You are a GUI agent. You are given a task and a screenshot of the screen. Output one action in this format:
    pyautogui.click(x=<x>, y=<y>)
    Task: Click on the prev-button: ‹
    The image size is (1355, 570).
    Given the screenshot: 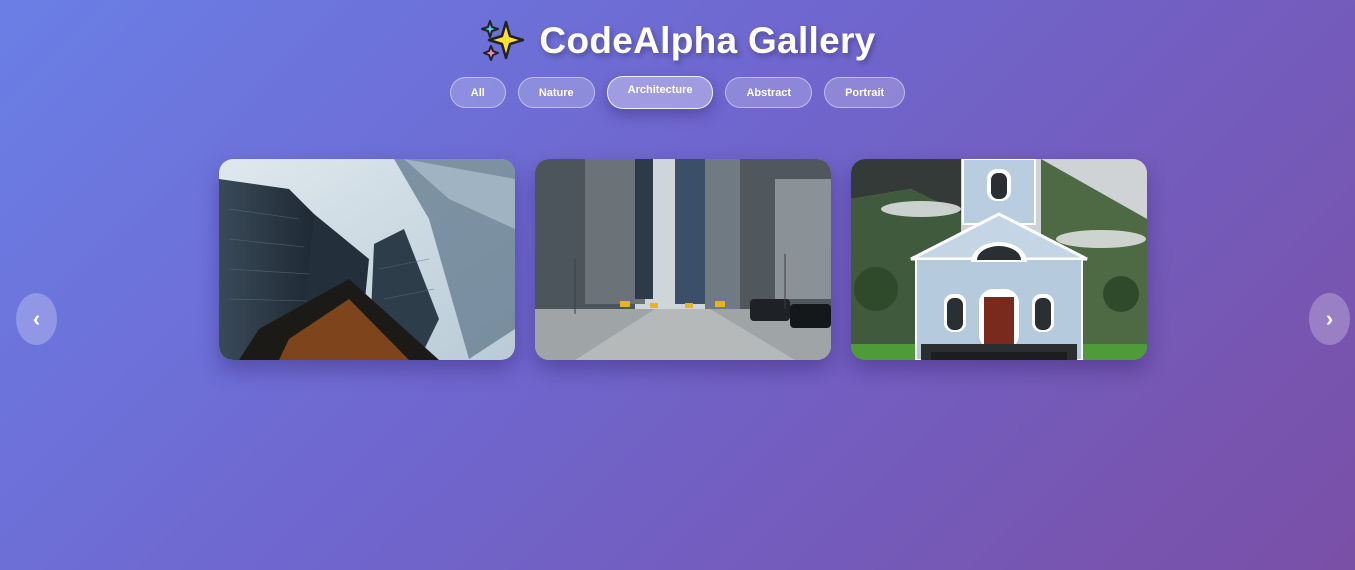 What is the action you would take?
    pyautogui.click(x=36, y=319)
    